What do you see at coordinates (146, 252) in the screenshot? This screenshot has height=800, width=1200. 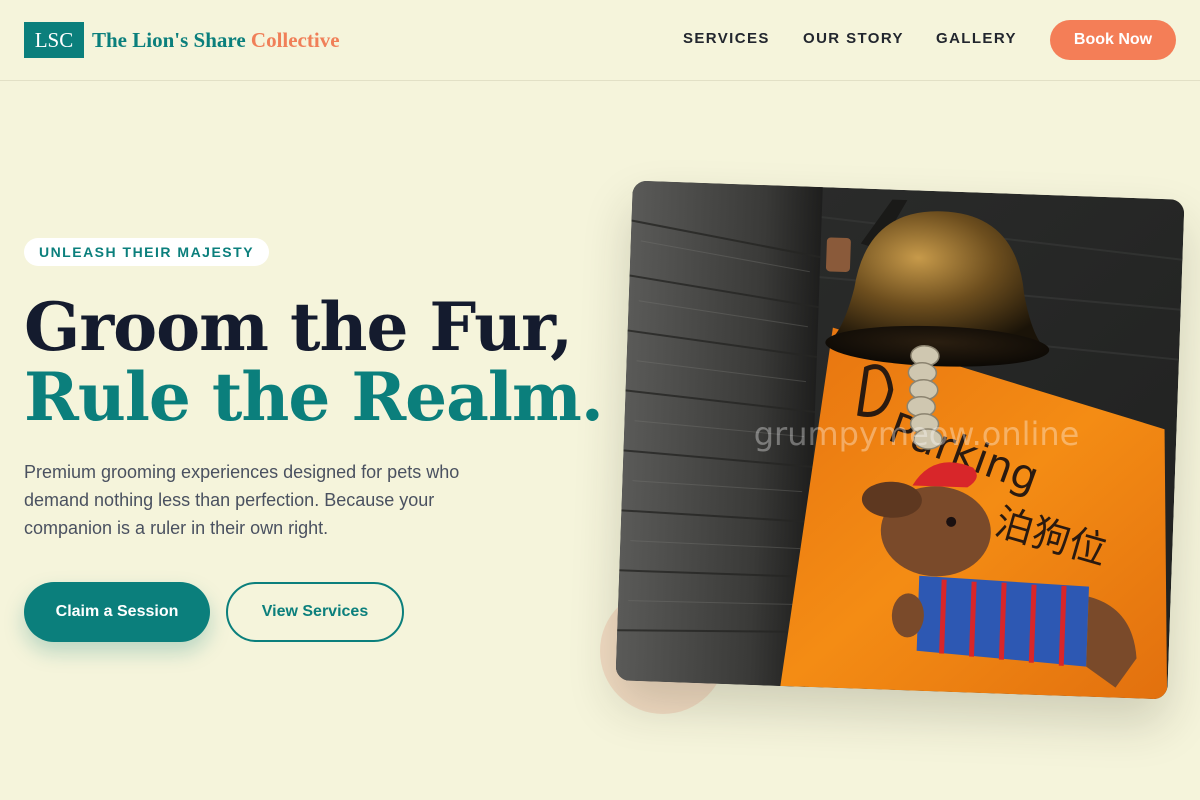 I see `hero-eyebrow-badge: UNLEASH THEIR MAJESTY` at bounding box center [146, 252].